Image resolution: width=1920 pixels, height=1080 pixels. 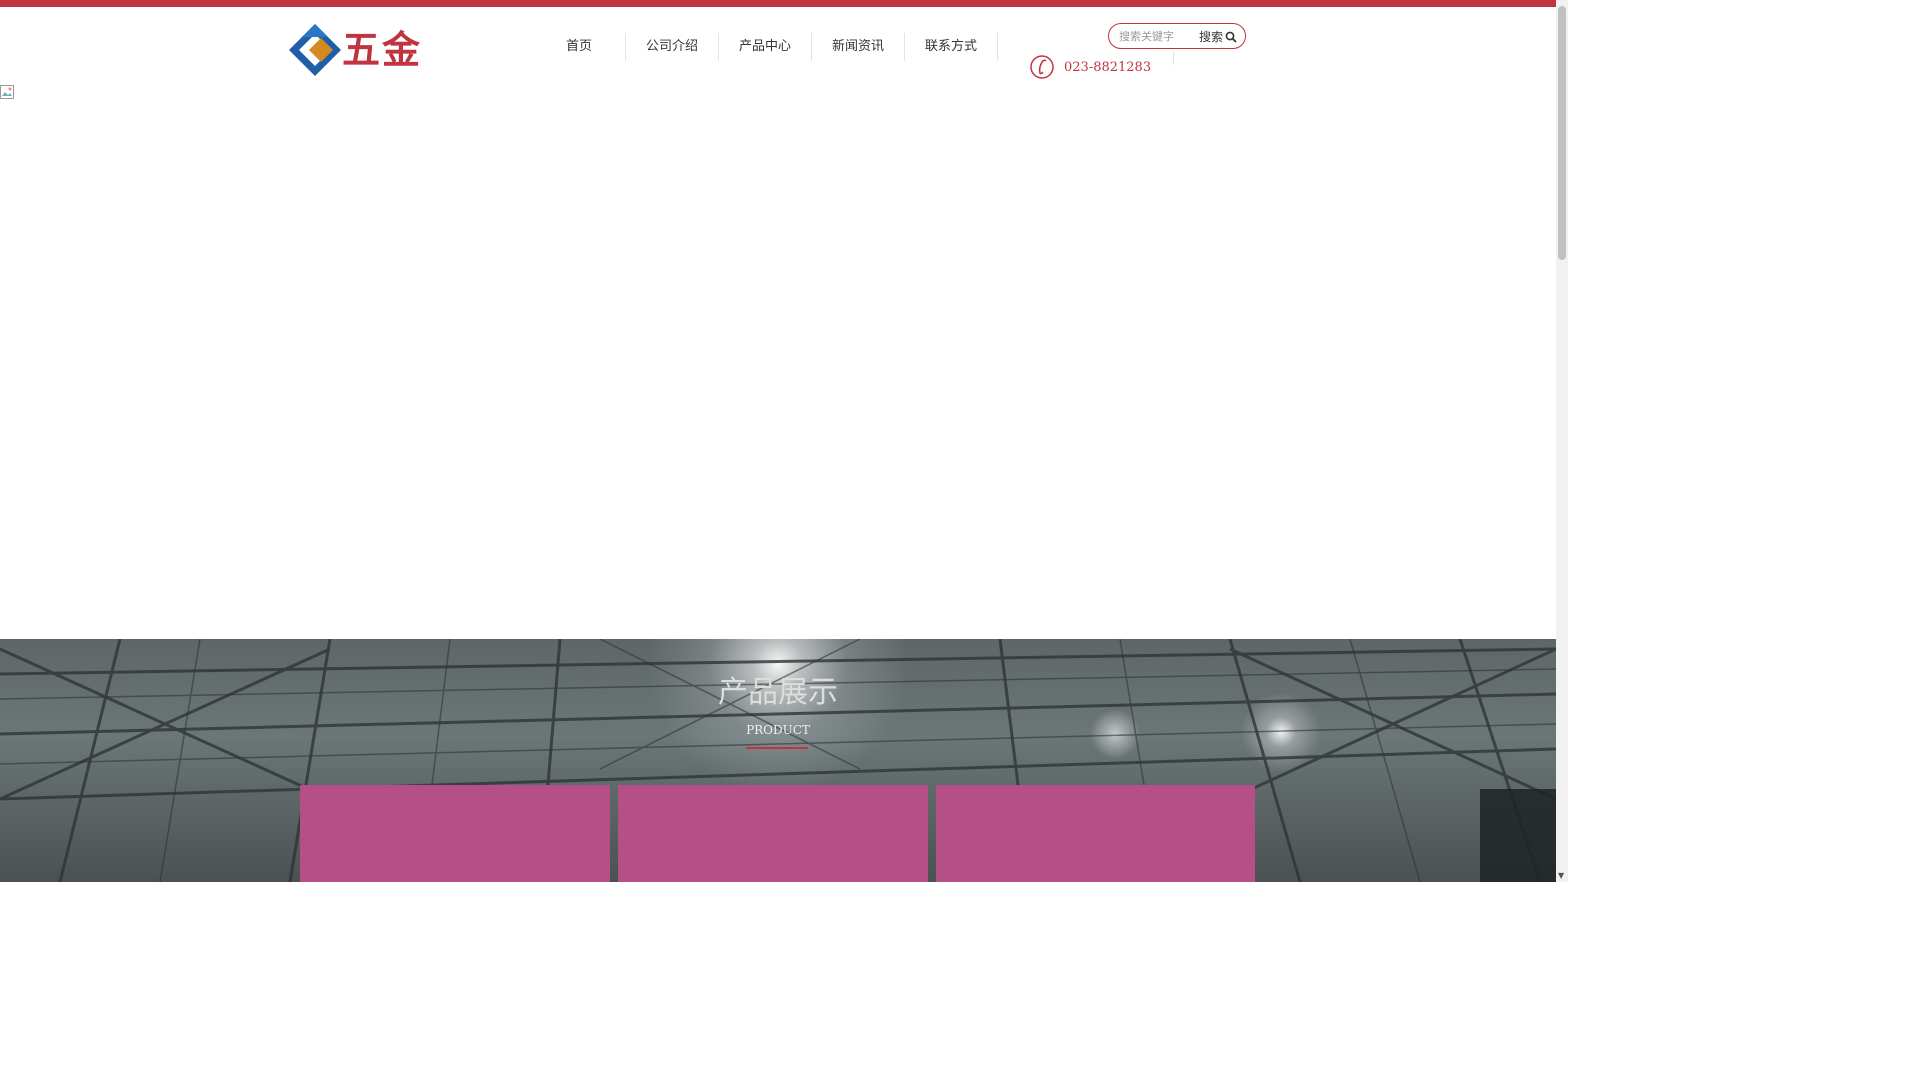 I want to click on site-header: 五金 首页 公司介绍 产品中心 新闻资讯 联系方式 搜索 023-8821283, so click(x=778, y=46).